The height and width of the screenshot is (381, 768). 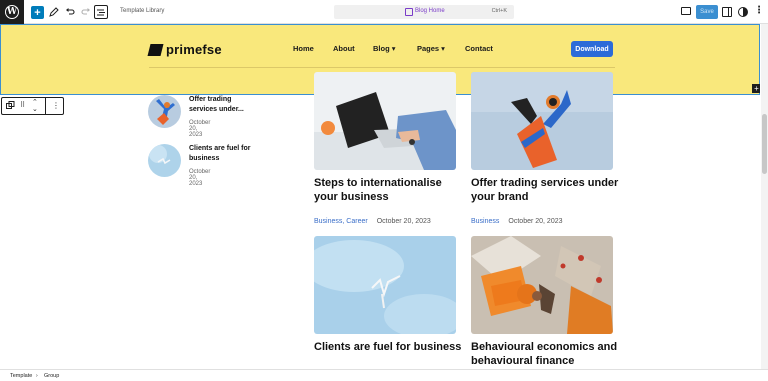 What do you see at coordinates (764, 196) in the screenshot?
I see `canvas-scrollbar` at bounding box center [764, 196].